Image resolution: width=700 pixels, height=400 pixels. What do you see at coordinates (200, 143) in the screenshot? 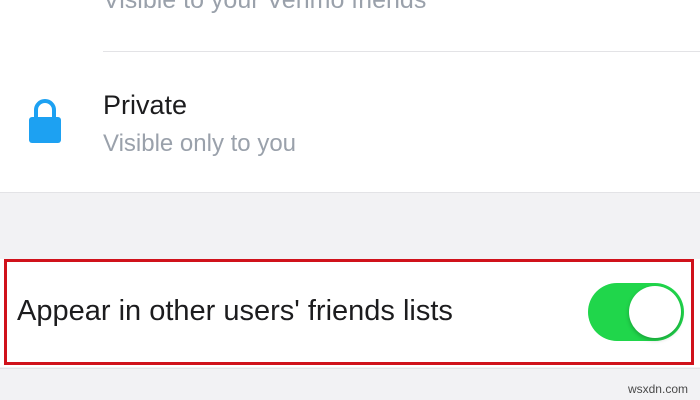
I see `private-option-subtitle: Visible only to you` at bounding box center [200, 143].